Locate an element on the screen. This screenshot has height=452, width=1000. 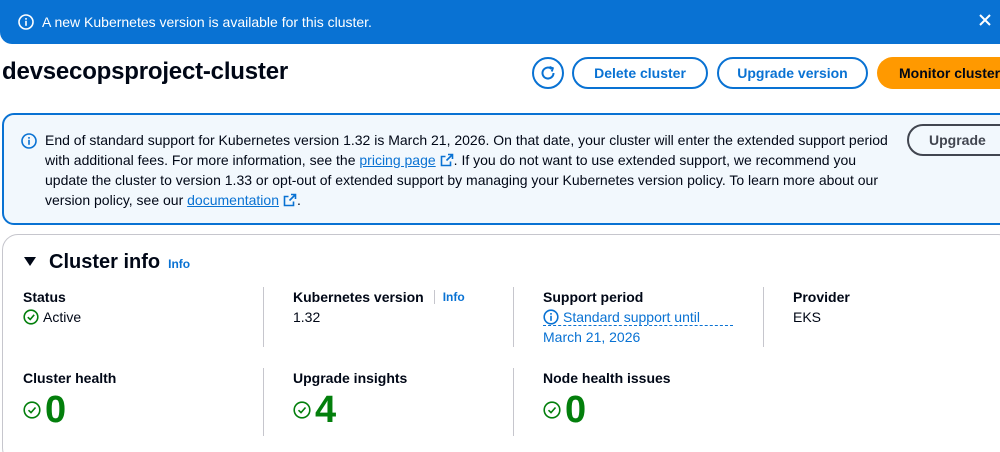
alert-text-part: . is located at coordinates (298, 200).